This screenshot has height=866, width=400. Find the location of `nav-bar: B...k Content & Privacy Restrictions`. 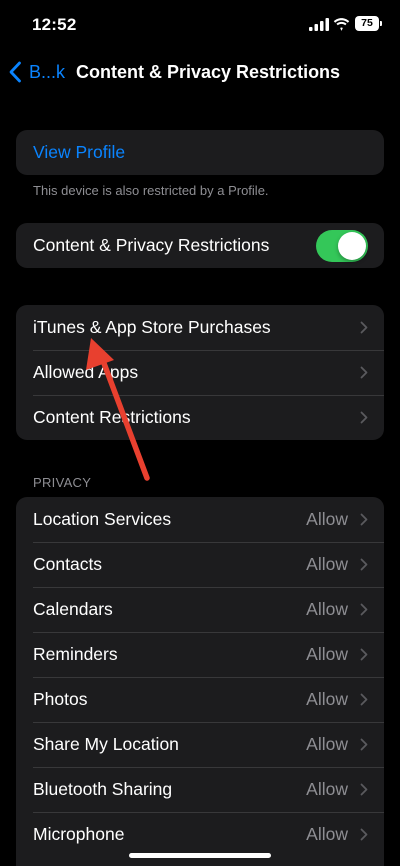

nav-bar: B...k Content & Privacy Restrictions is located at coordinates (200, 72).